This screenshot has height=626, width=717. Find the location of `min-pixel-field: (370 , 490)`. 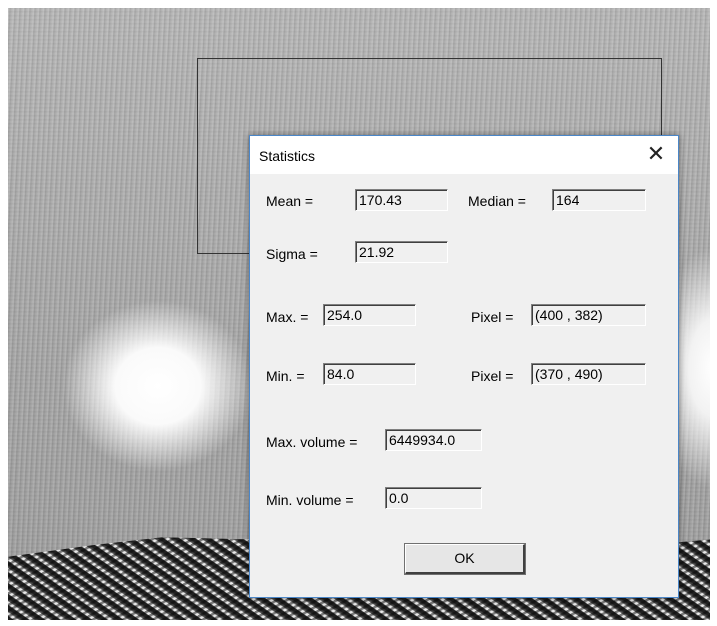

min-pixel-field: (370 , 490) is located at coordinates (588, 374).